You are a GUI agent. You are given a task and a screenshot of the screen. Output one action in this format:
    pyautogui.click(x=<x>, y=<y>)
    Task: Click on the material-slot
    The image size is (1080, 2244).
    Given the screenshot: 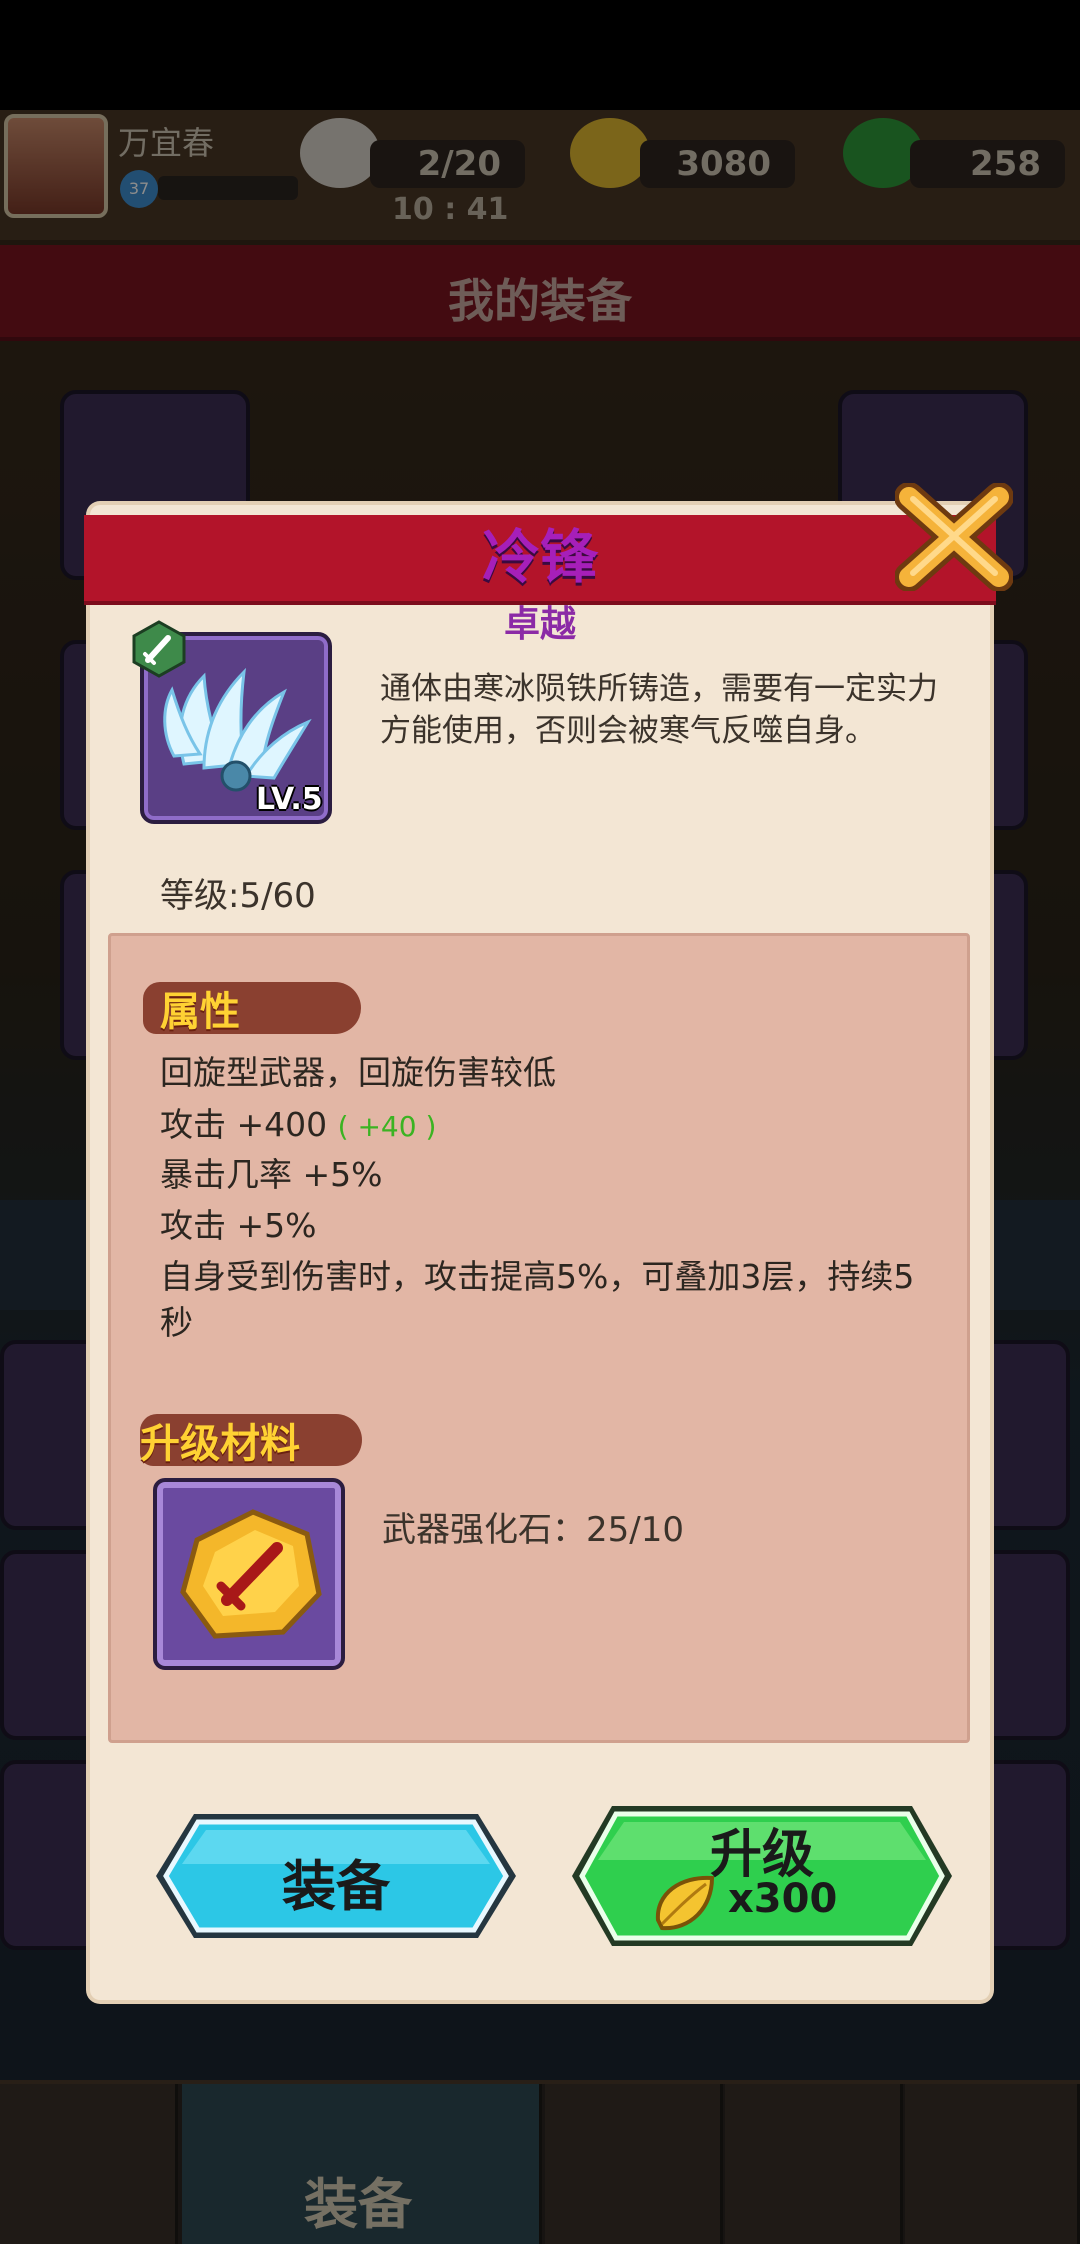 What is the action you would take?
    pyautogui.click(x=249, y=1574)
    